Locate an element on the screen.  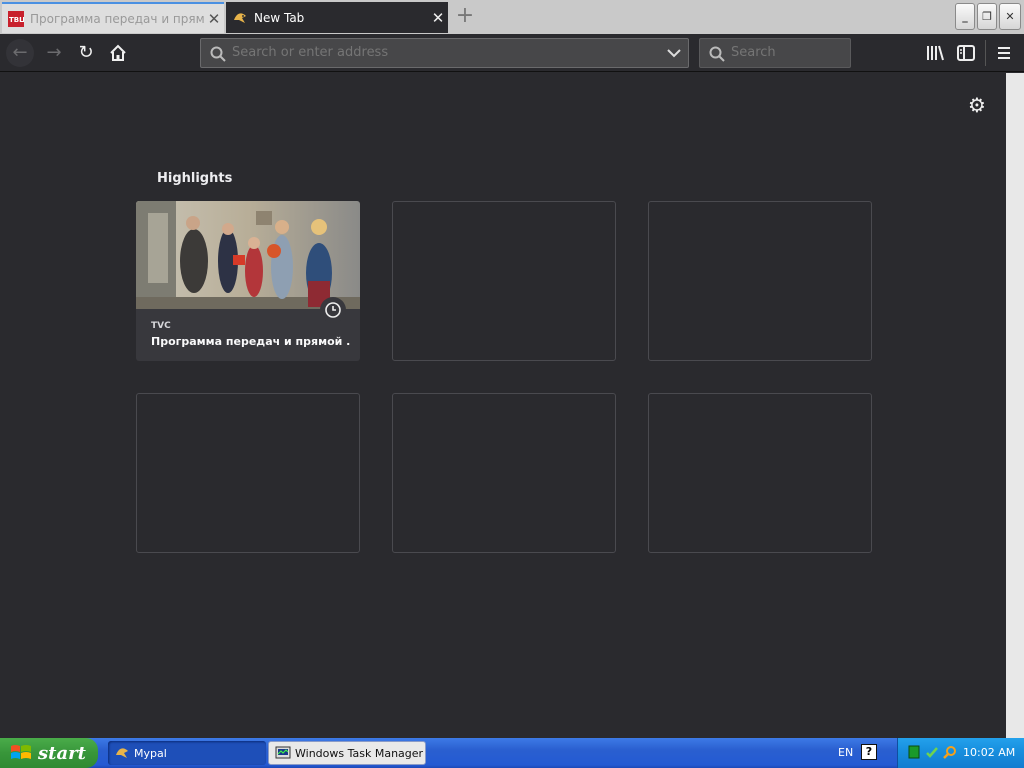
taskbar-item-label: Windows Task Manager is located at coordinates (359, 753).